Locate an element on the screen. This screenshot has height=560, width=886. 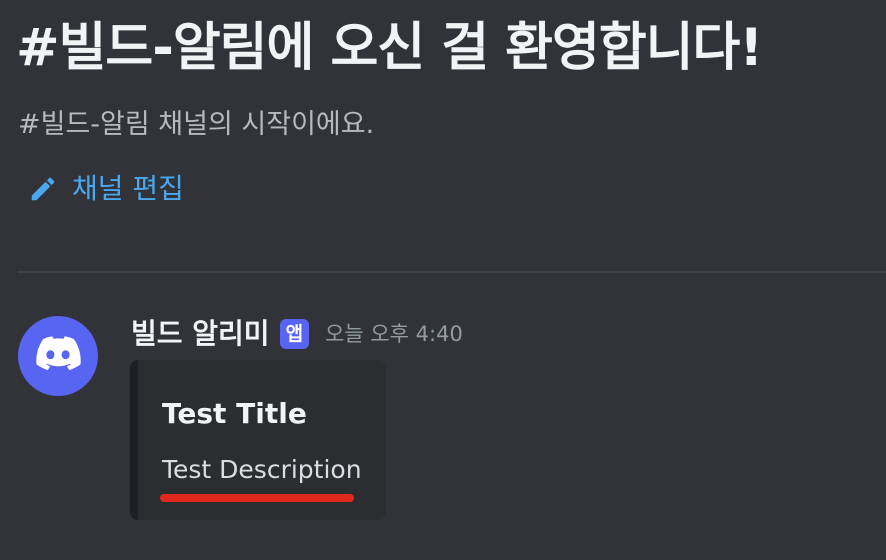
message-header: 빌드 알리미 앱 오늘 오후 4:40 is located at coordinates (297, 334).